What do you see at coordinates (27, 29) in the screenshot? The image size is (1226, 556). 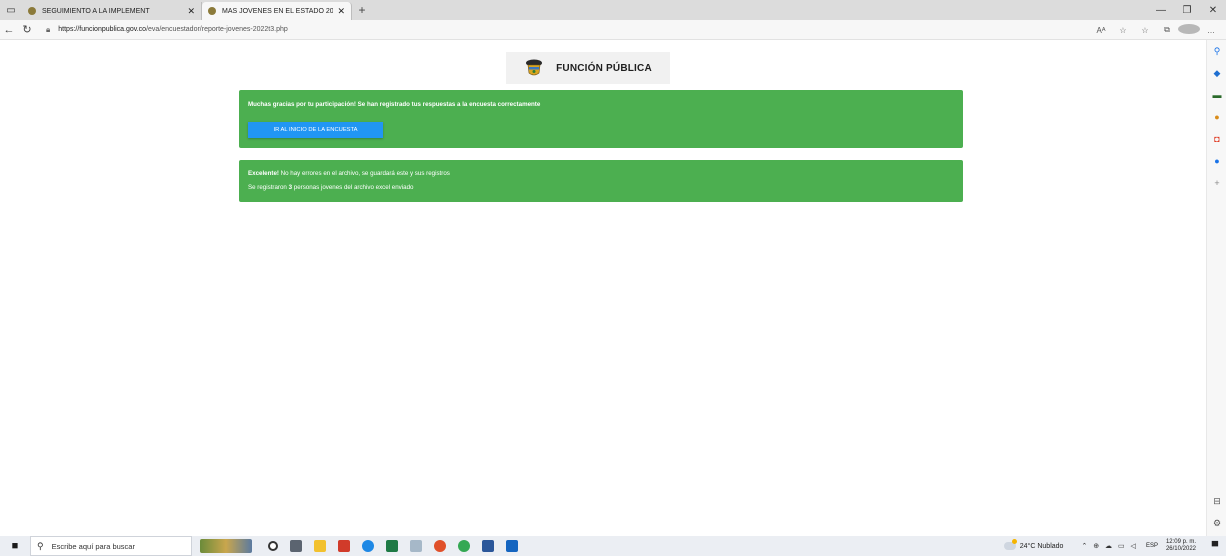 I see `refresh-icon: ↻` at bounding box center [27, 29].